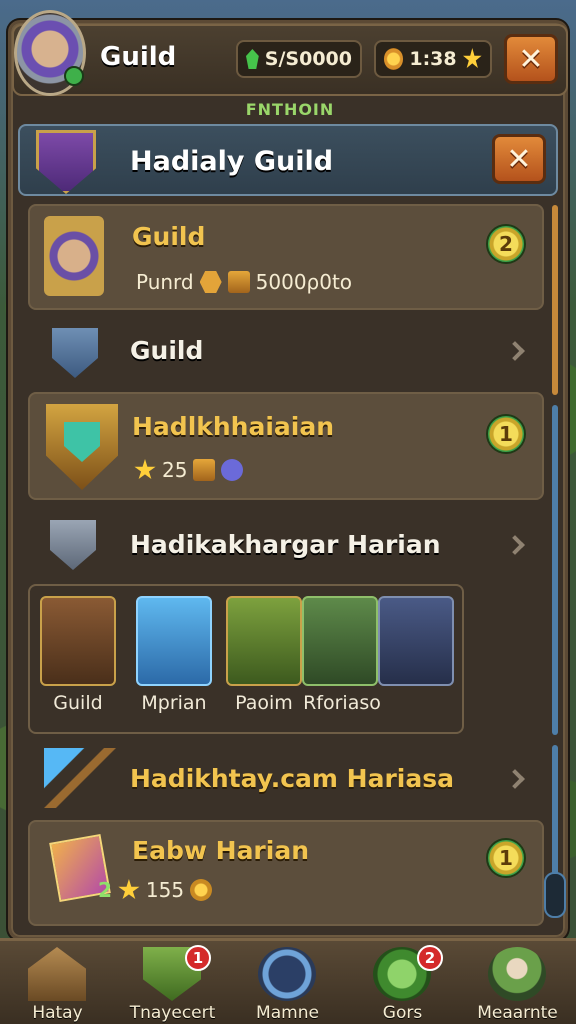  I want to click on banner-tag: FNTHOIN, so click(290, 109).